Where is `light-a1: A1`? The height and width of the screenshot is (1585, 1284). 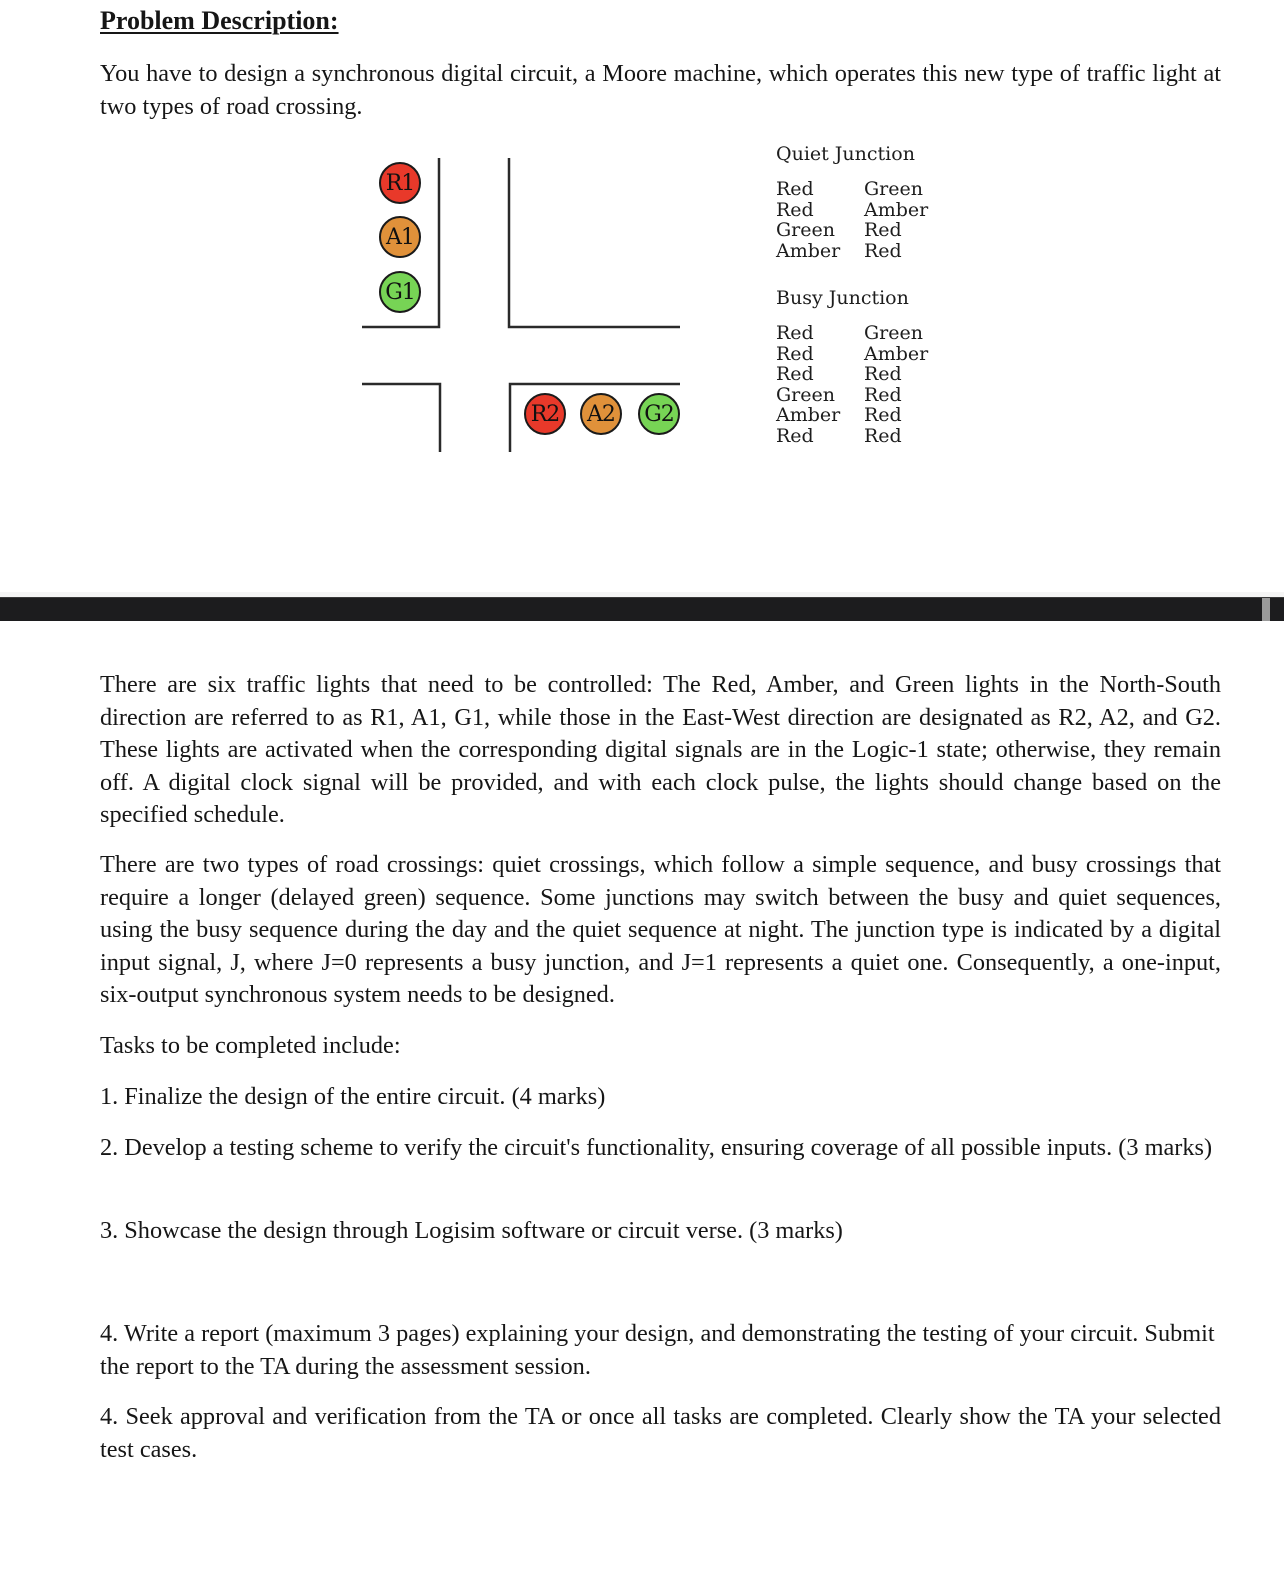 light-a1: A1 is located at coordinates (400, 237).